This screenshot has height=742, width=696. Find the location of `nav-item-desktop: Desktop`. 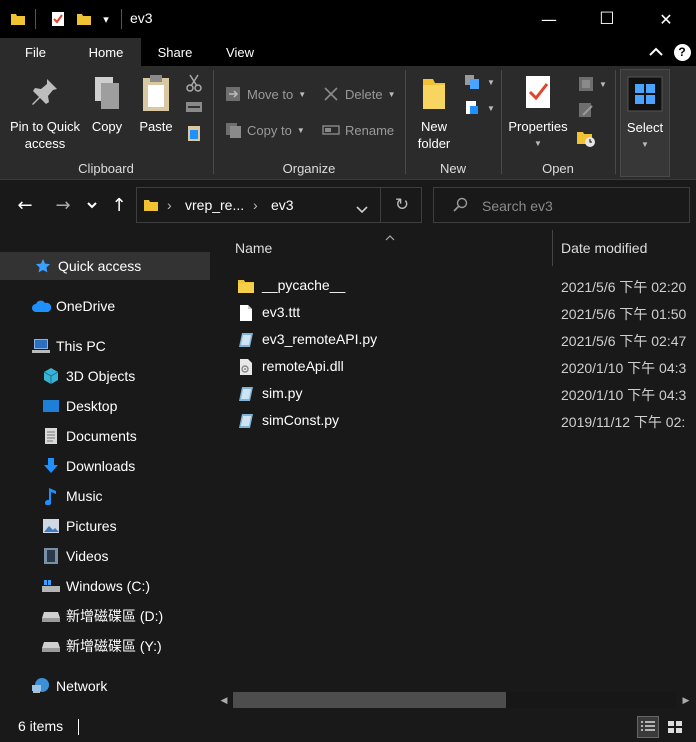

nav-item-desktop: Desktop is located at coordinates (105, 406).